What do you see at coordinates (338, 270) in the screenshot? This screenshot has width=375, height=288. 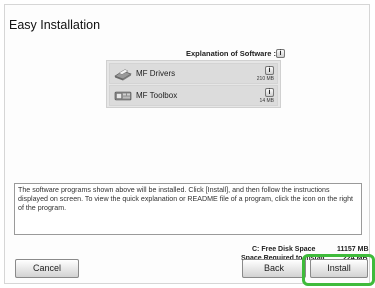 I see `install-highlight` at bounding box center [338, 270].